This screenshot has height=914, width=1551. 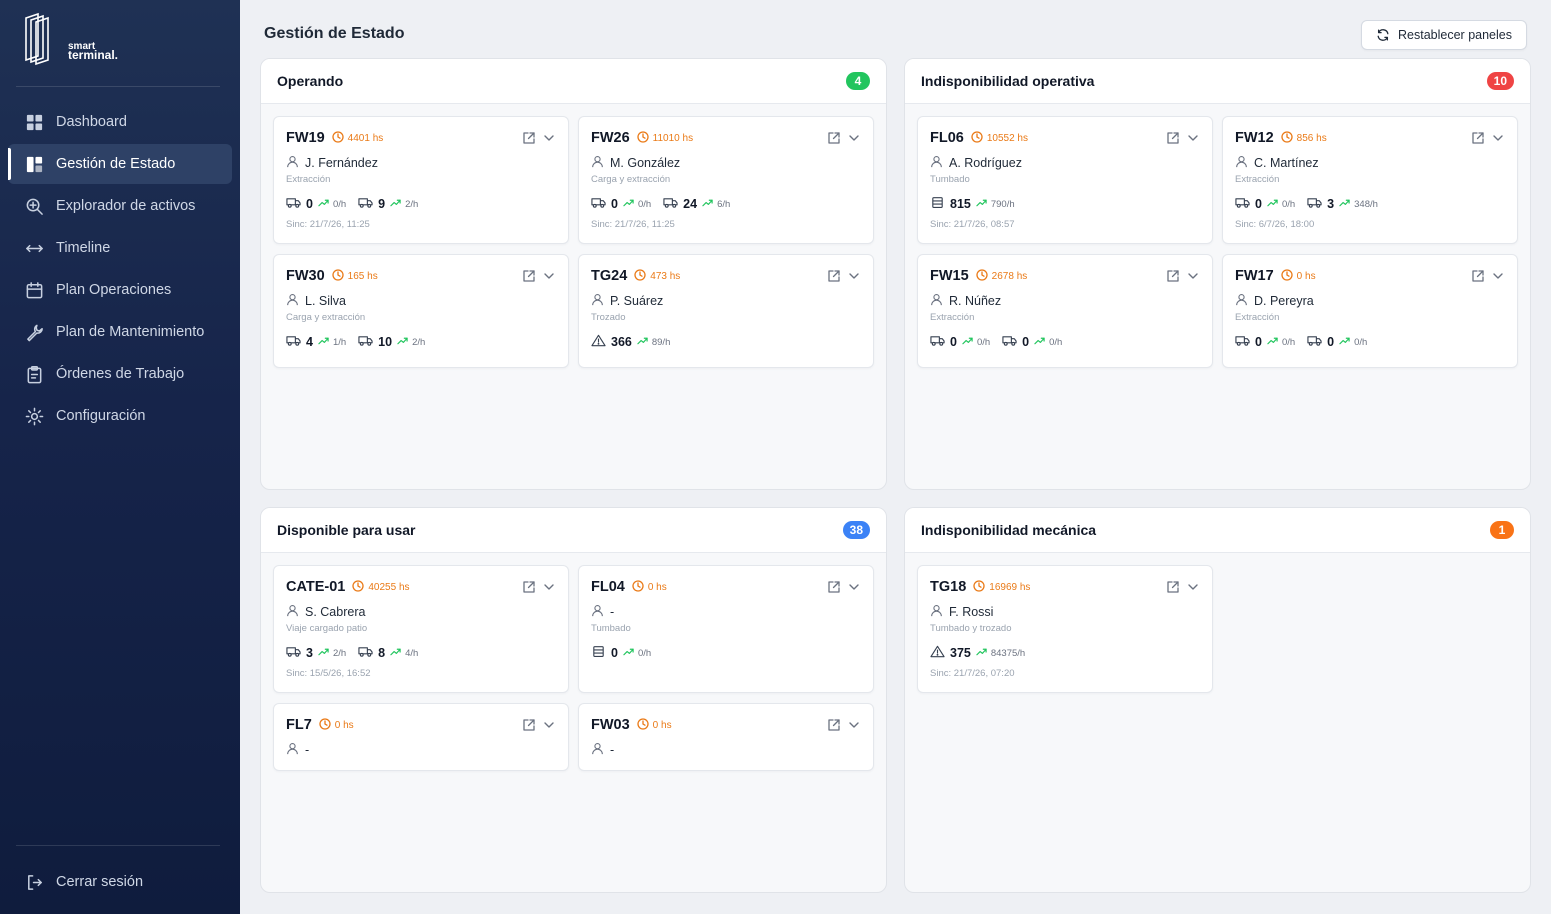 What do you see at coordinates (947, 138) in the screenshot?
I see `asset-id: FL06` at bounding box center [947, 138].